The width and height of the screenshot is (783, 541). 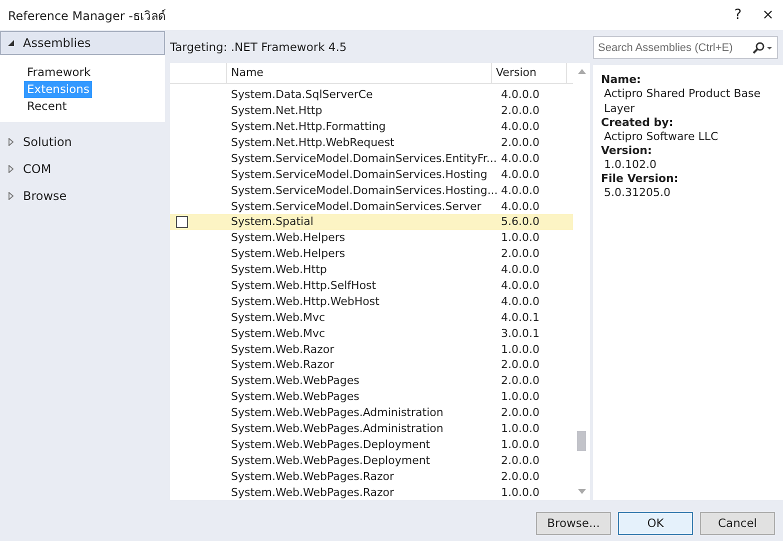 I want to click on assembly-name: System.ServiceModel.DomainServices.Server, so click(x=356, y=206).